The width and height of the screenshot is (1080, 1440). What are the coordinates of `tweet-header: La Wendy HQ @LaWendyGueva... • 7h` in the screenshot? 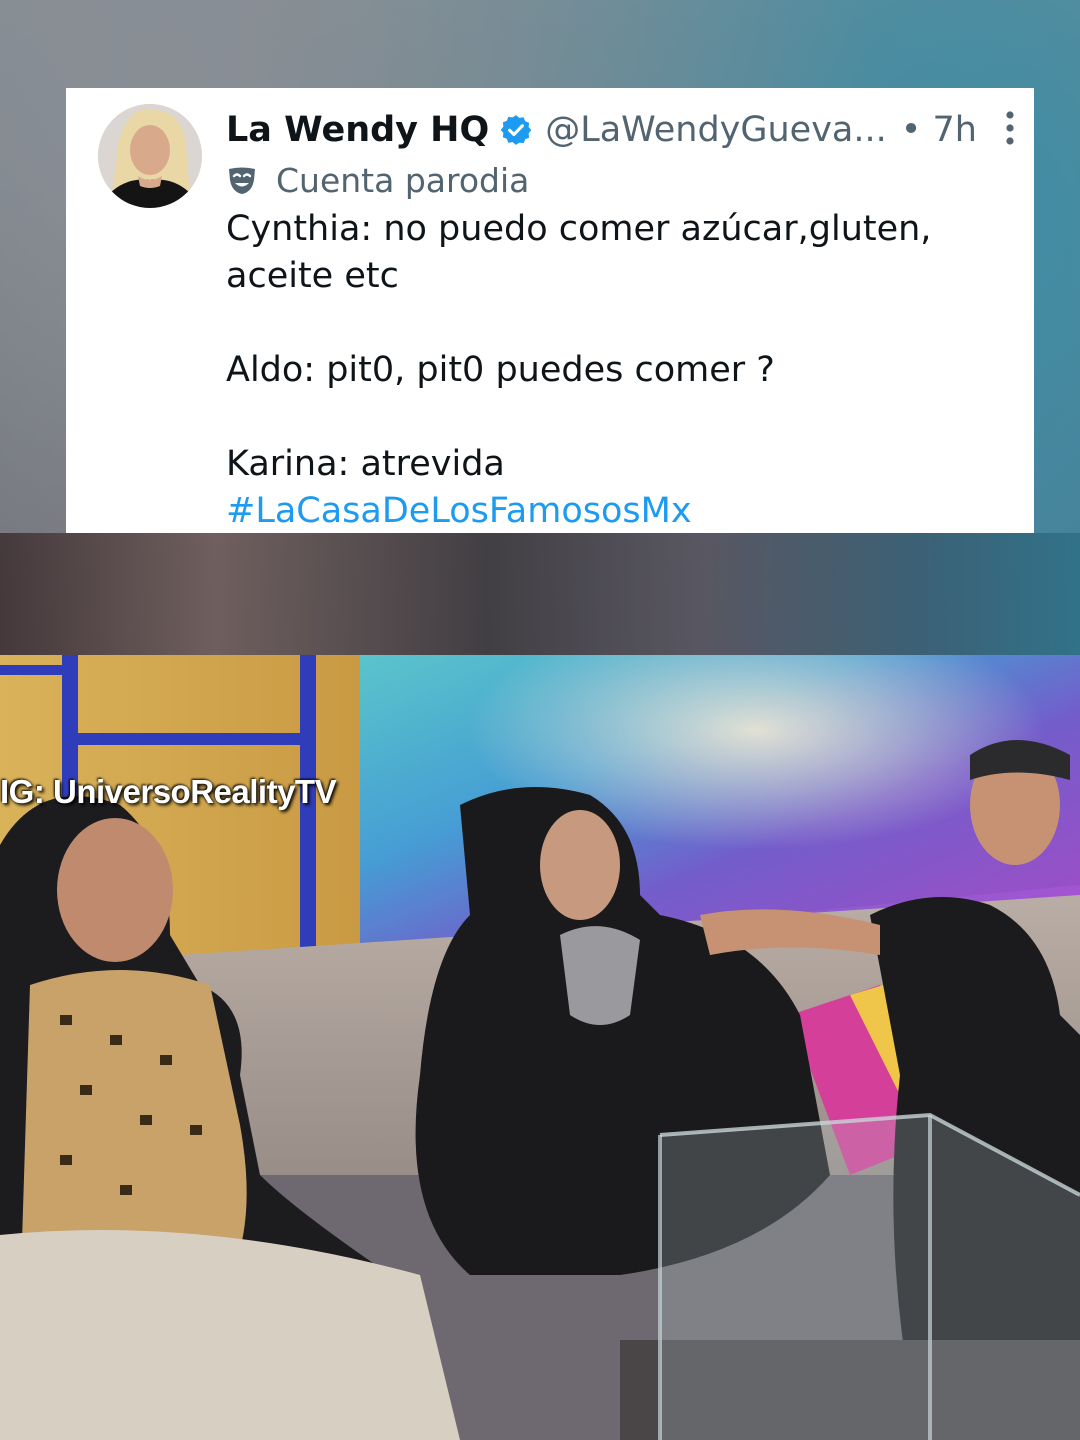 It's located at (621, 130).